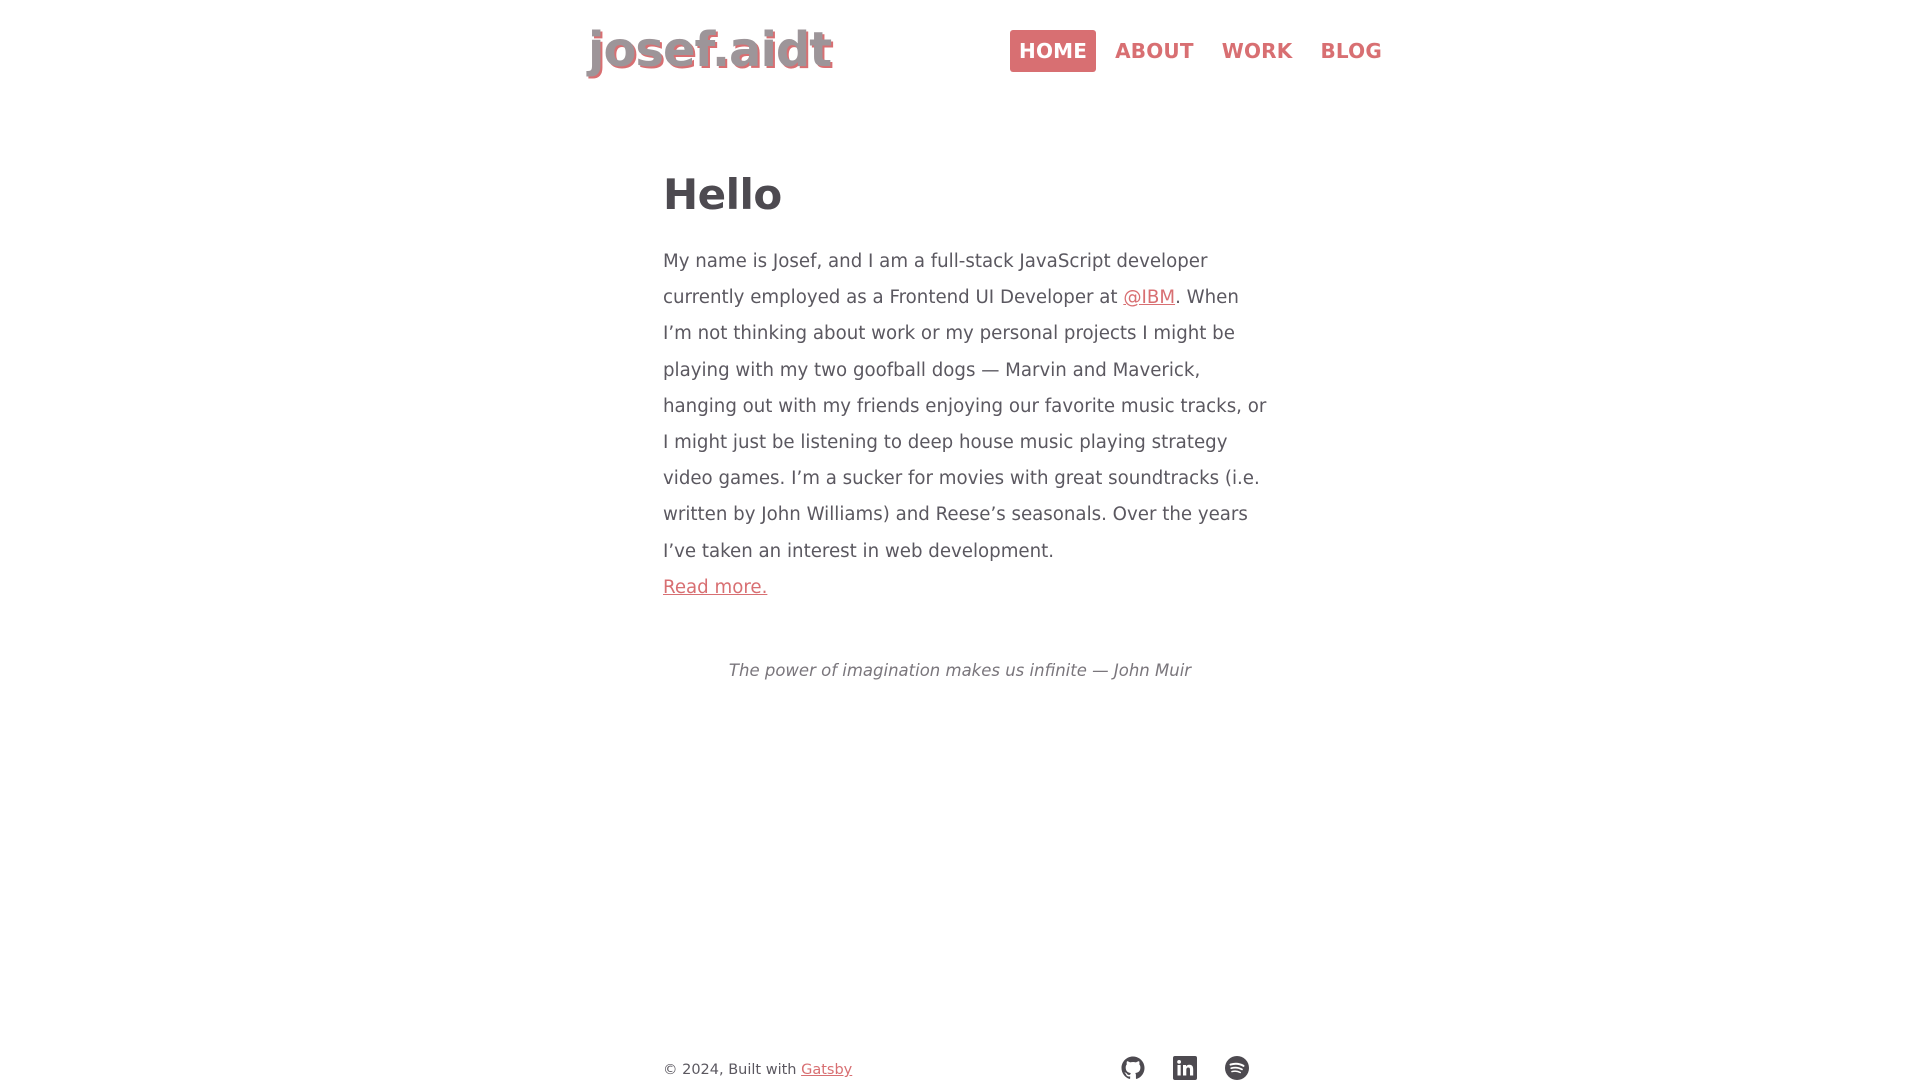 Image resolution: width=1920 pixels, height=1080 pixels. What do you see at coordinates (826, 1070) in the screenshot?
I see `gatsby-link: Gatsby` at bounding box center [826, 1070].